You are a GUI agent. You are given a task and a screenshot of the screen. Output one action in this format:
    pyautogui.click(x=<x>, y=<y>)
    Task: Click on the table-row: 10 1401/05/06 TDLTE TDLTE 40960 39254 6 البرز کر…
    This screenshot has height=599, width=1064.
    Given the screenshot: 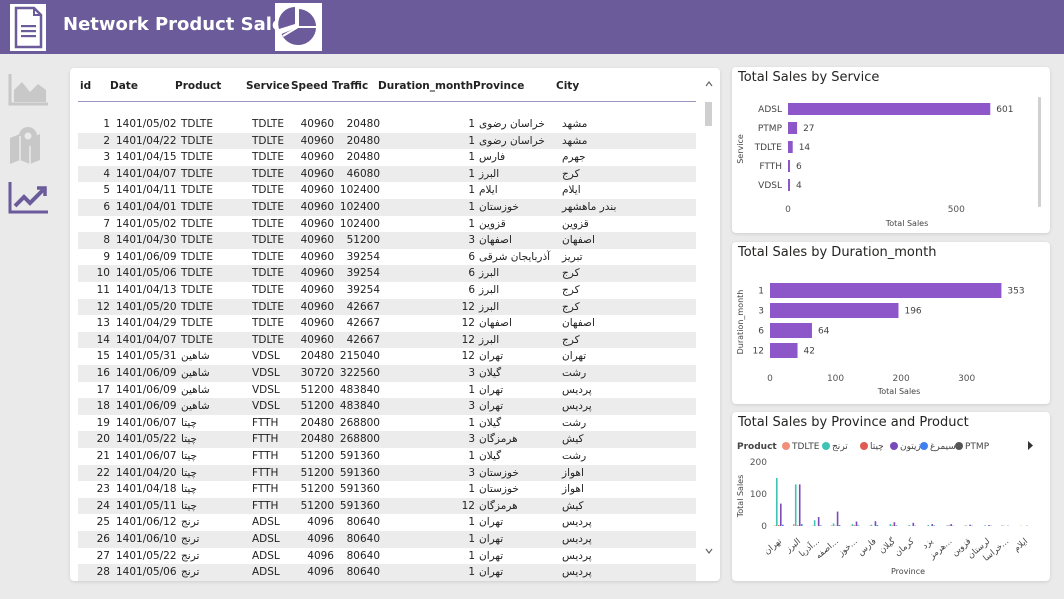 What is the action you would take?
    pyautogui.click(x=387, y=273)
    